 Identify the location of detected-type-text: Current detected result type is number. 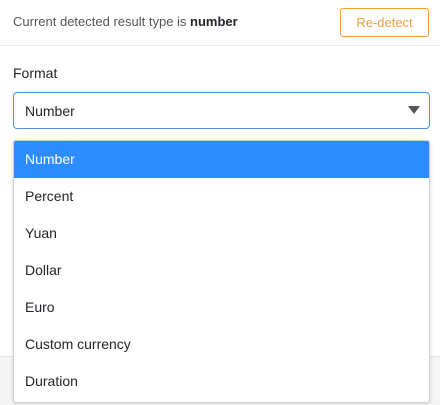
(125, 21).